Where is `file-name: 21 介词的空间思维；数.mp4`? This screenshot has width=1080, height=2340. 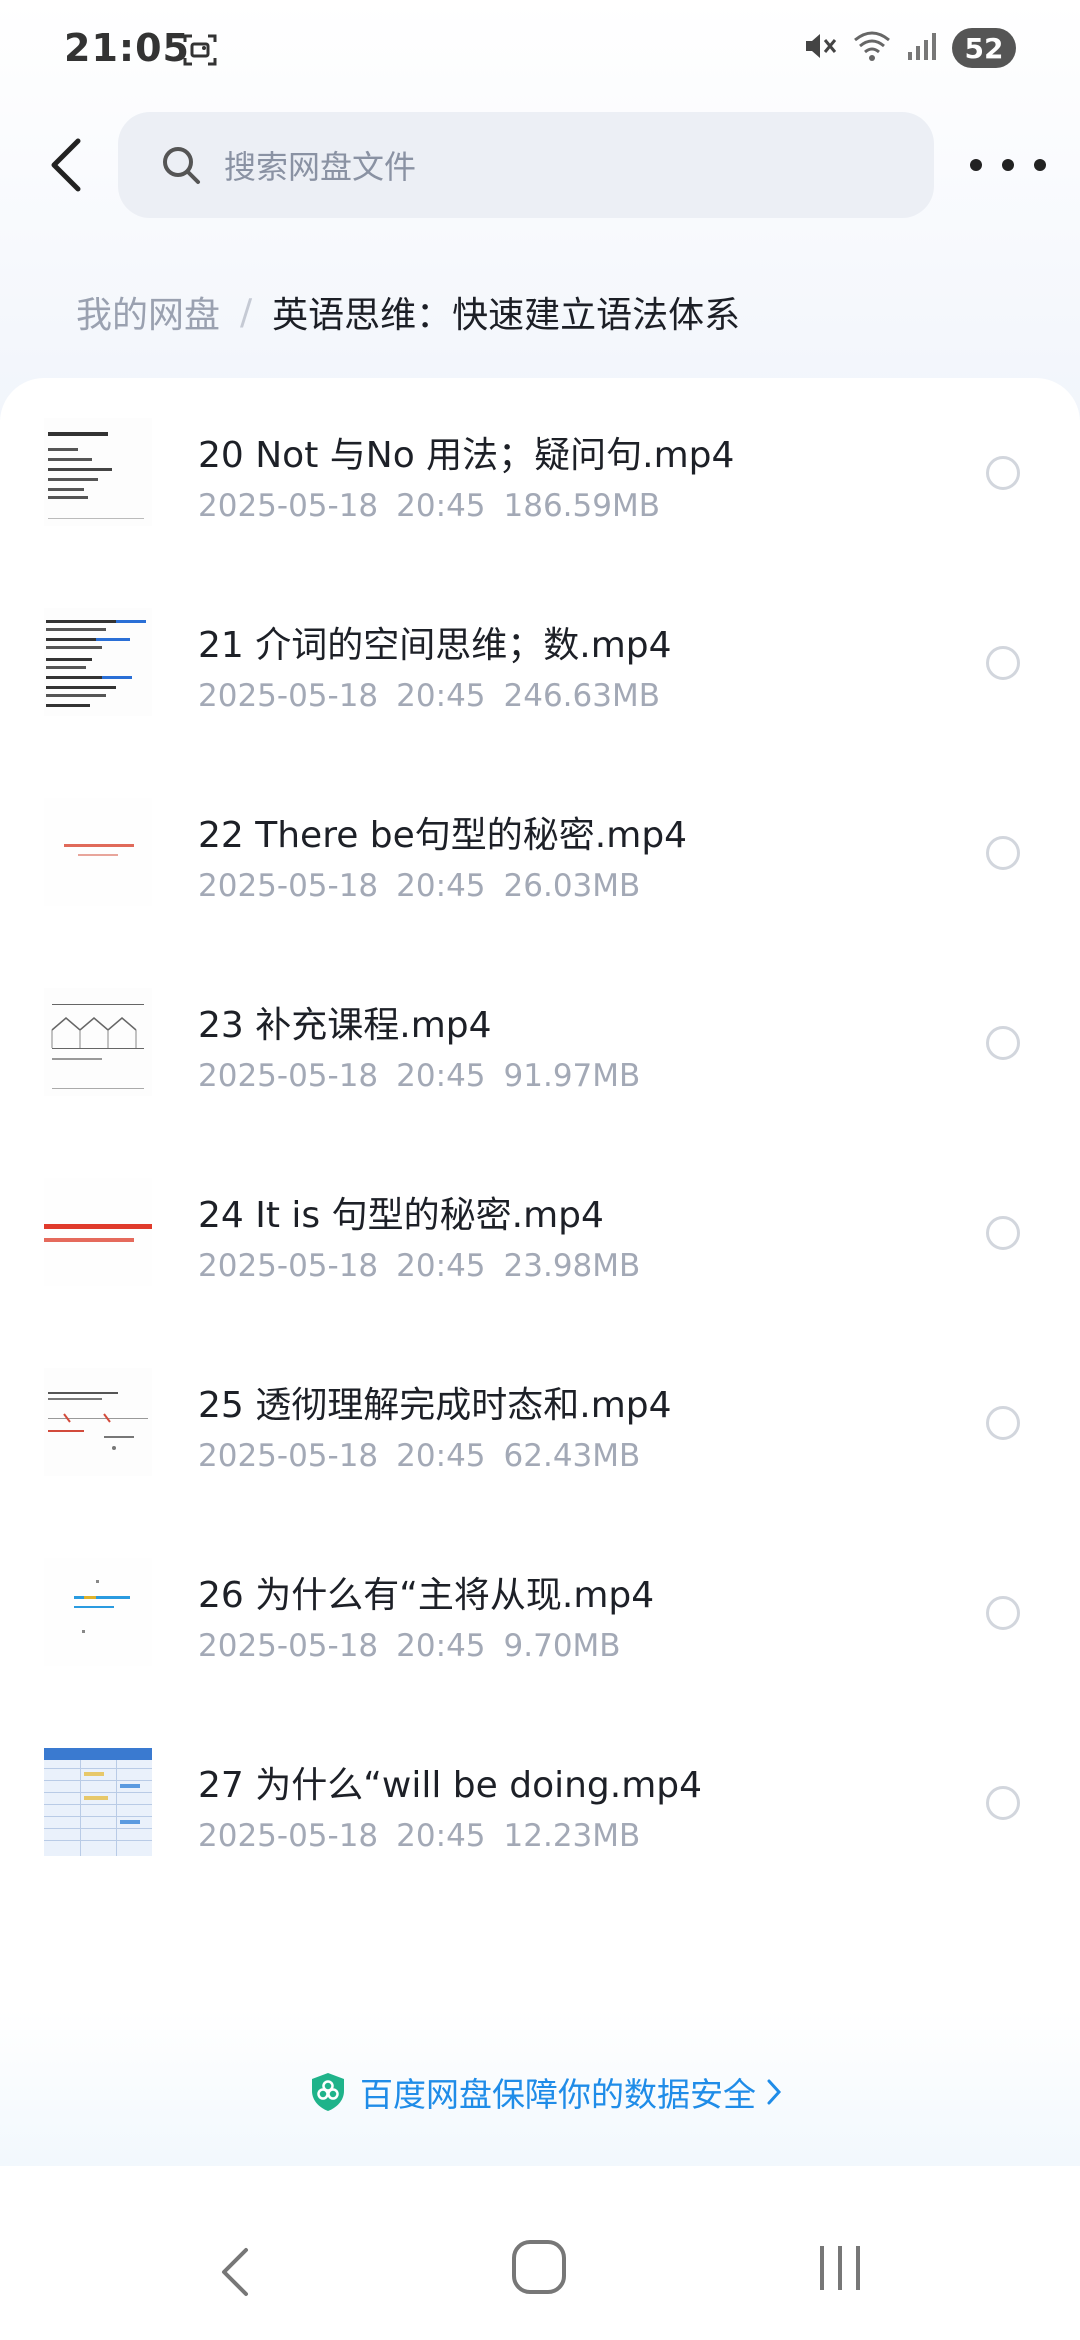 file-name: 21 介词的空间思维；数.mp4 is located at coordinates (435, 645).